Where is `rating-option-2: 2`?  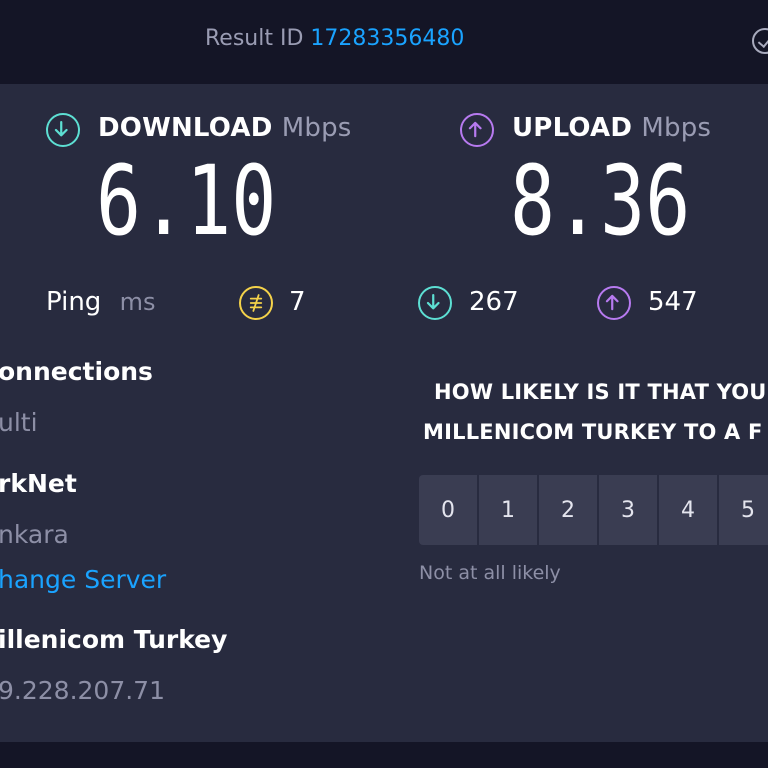
rating-option-2: 2 is located at coordinates (568, 510).